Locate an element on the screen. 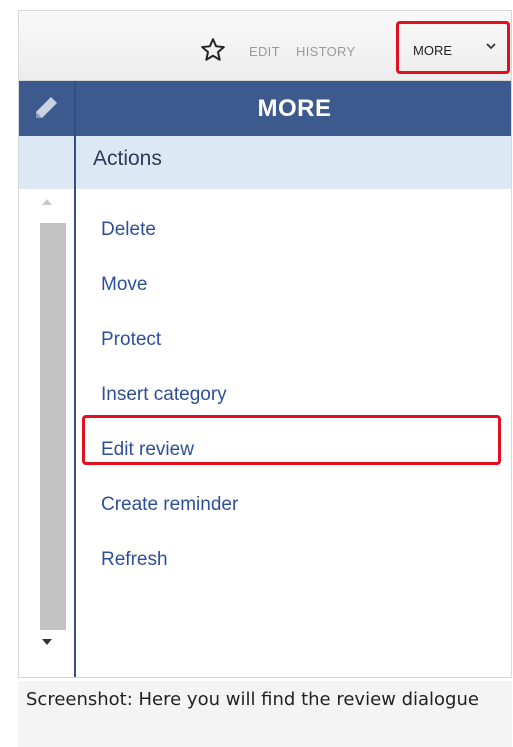 This screenshot has width=513, height=747. scrollbar-thumb is located at coordinates (53, 426).